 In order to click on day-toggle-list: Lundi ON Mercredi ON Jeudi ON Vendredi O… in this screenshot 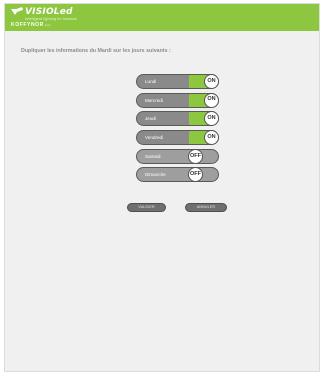, I will do `click(177, 130)`.